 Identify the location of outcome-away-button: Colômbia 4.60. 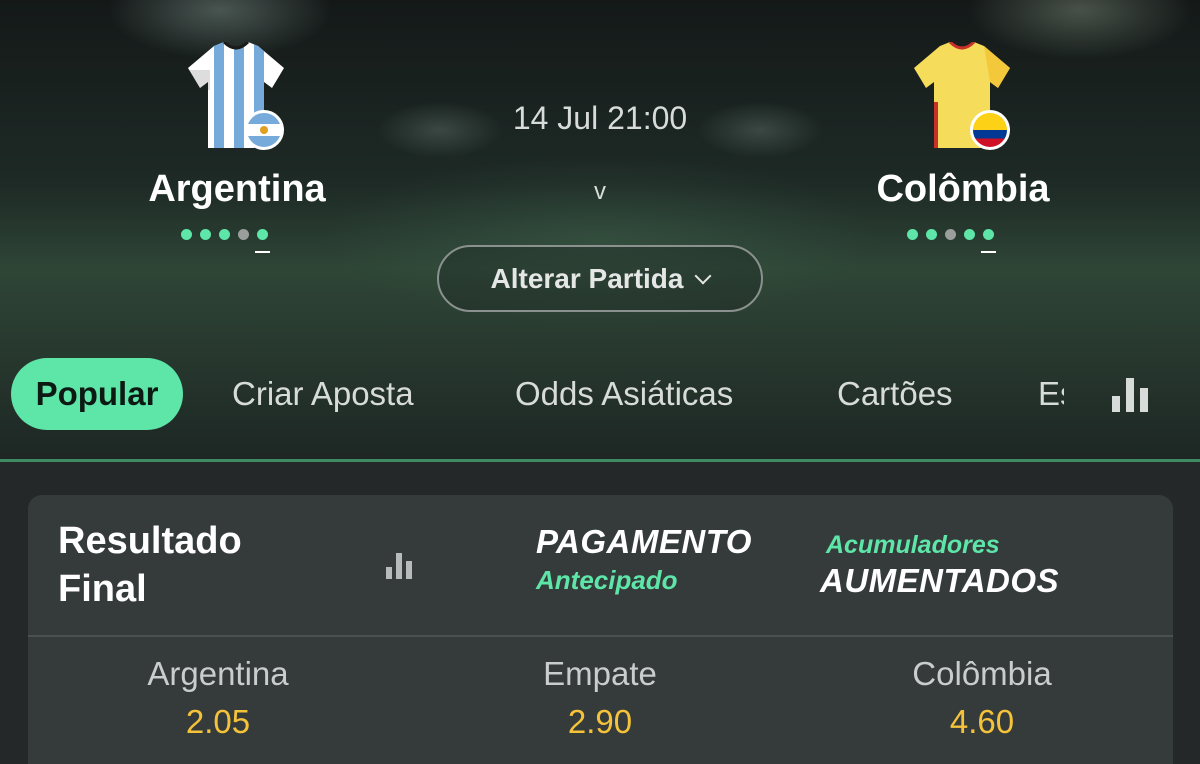
(982, 698).